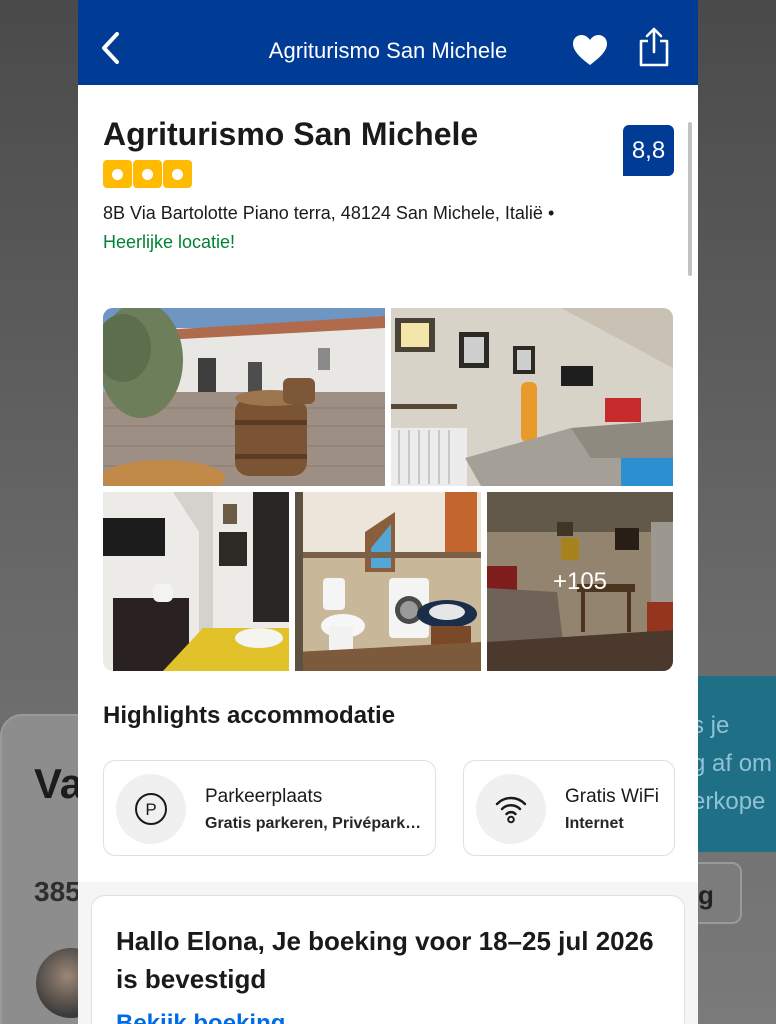 Image resolution: width=776 pixels, height=1024 pixels. What do you see at coordinates (648, 150) in the screenshot?
I see `review-score-badge: 8,8` at bounding box center [648, 150].